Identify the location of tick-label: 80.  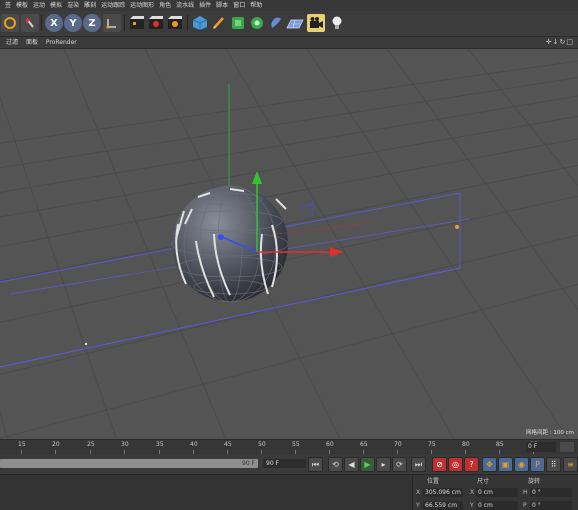
(466, 444).